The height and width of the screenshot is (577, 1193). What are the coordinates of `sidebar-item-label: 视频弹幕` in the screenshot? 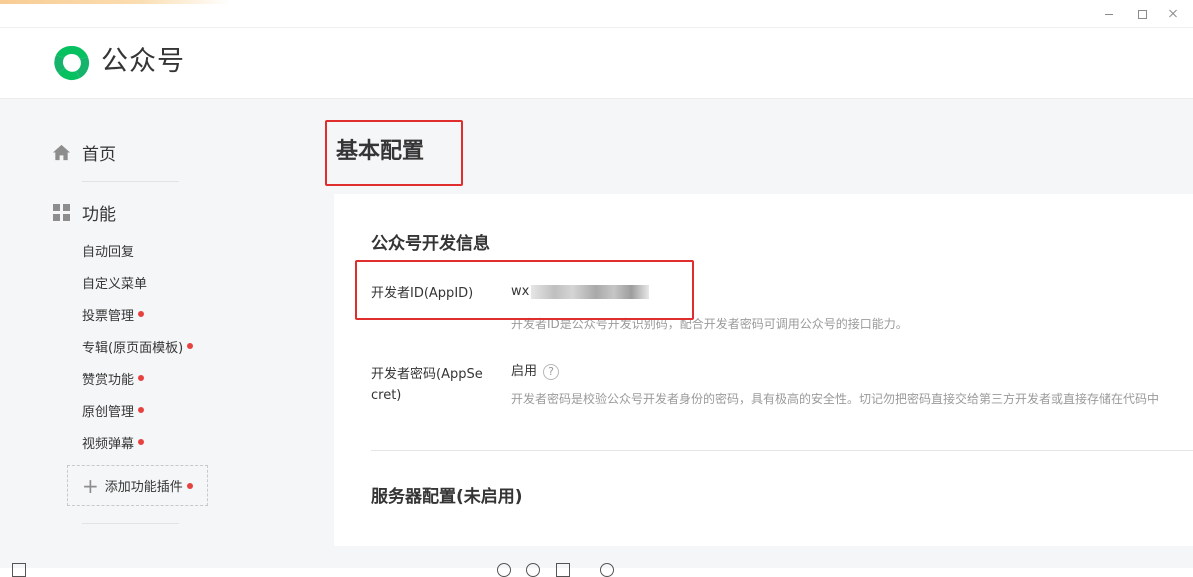 It's located at (108, 444).